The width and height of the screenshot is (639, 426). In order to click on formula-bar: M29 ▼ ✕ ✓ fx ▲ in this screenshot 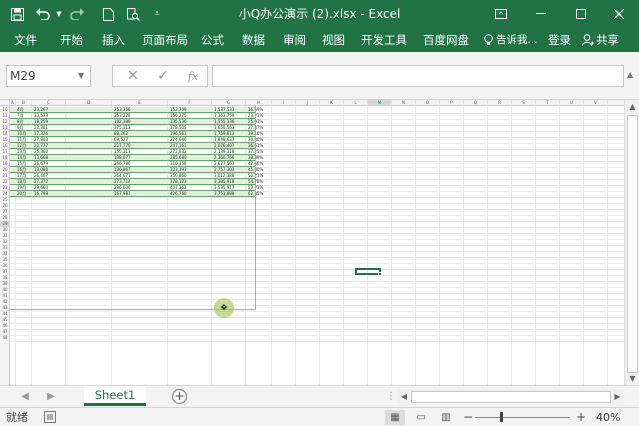, I will do `click(319, 76)`.